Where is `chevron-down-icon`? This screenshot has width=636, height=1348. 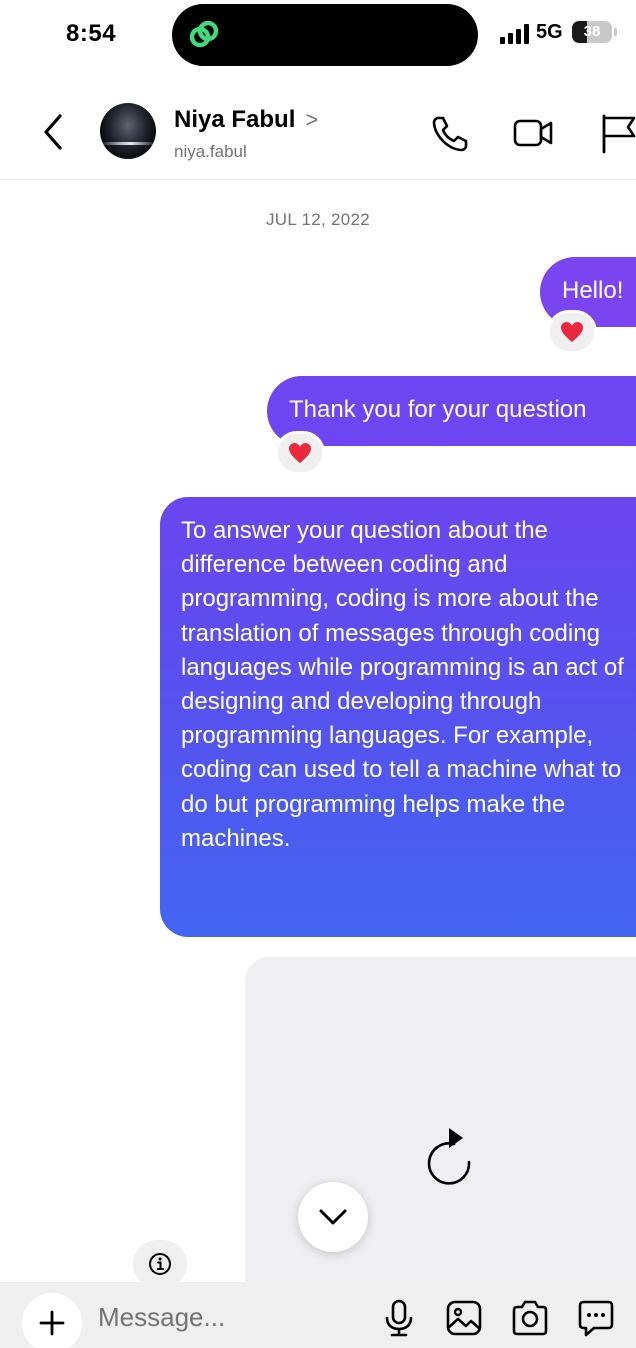 chevron-down-icon is located at coordinates (333, 1217).